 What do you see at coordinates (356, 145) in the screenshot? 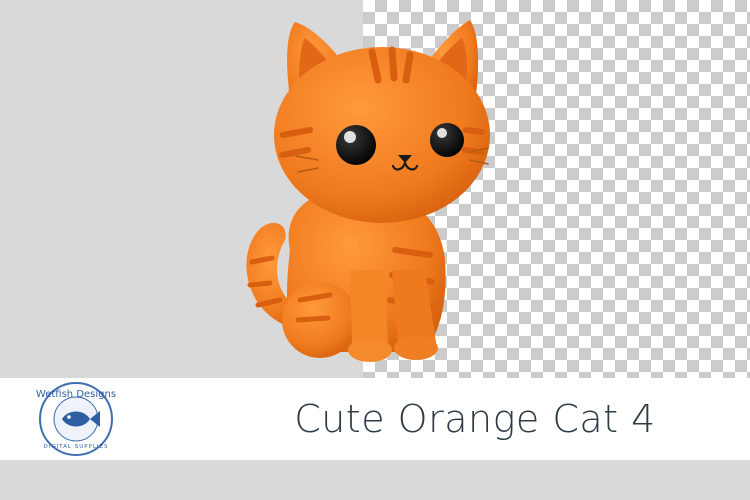
I see `cat-eye-left` at bounding box center [356, 145].